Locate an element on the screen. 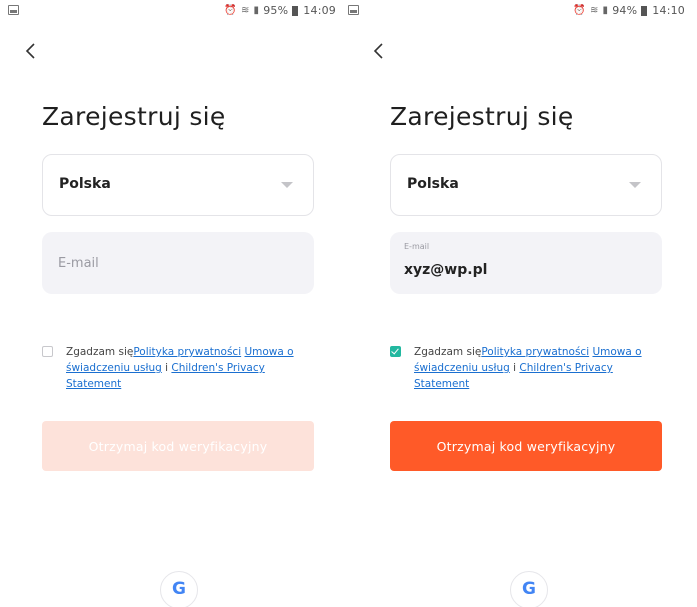 This screenshot has height=607, width=697. email-placeholder: E-mail is located at coordinates (78, 263).